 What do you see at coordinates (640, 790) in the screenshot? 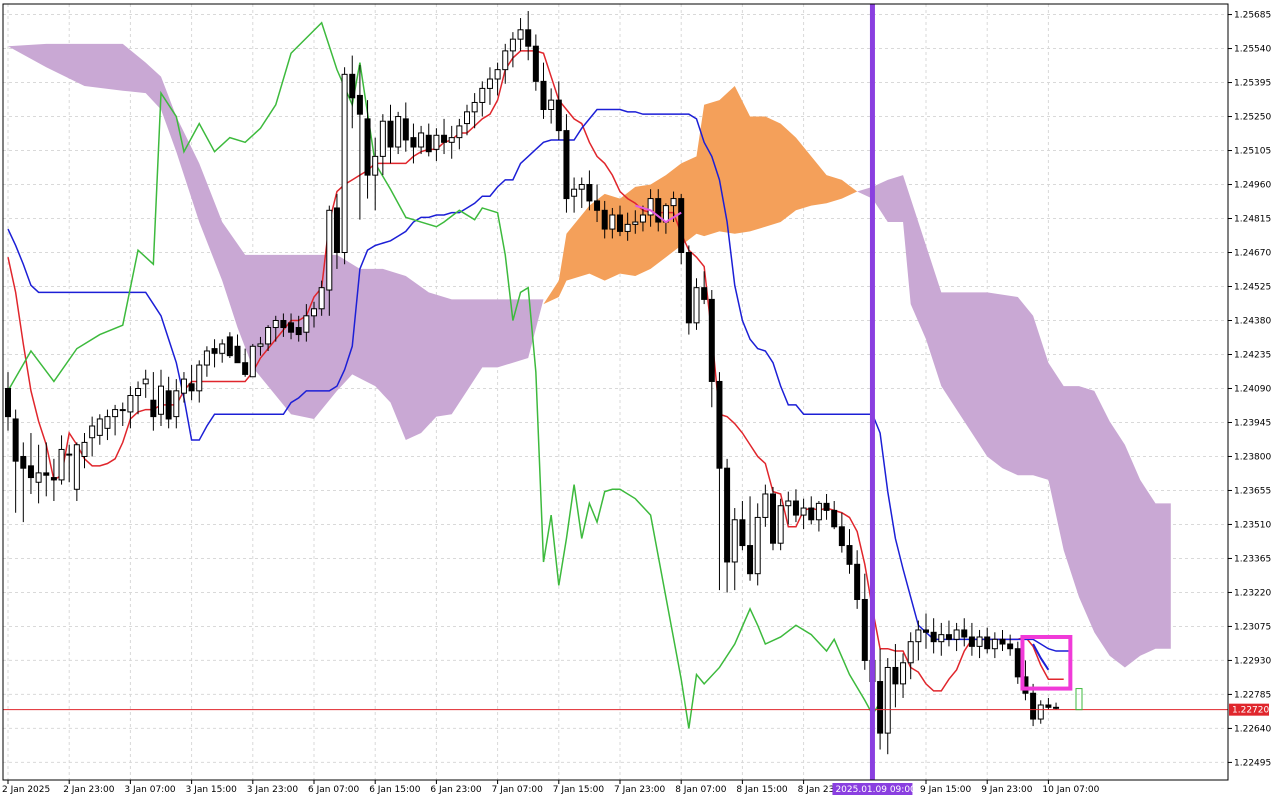
I see `x-tick-label: 7 Jan 23:00` at bounding box center [640, 790].